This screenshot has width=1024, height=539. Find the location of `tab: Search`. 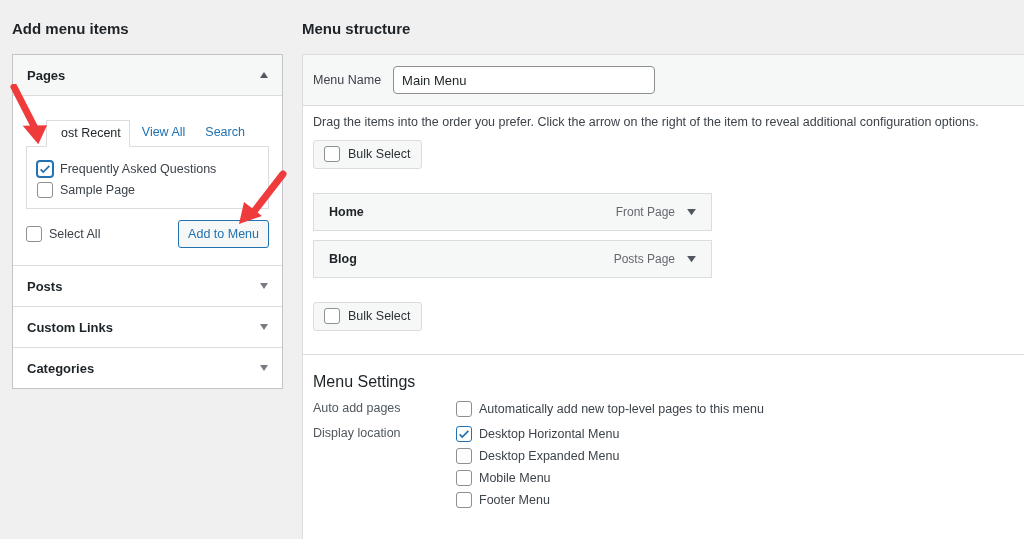

tab: Search is located at coordinates (223, 133).